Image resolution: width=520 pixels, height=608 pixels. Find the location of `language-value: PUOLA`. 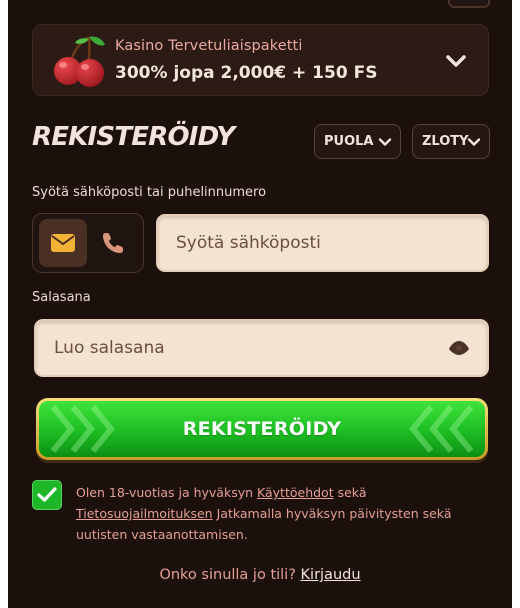

language-value: PUOLA is located at coordinates (349, 141).